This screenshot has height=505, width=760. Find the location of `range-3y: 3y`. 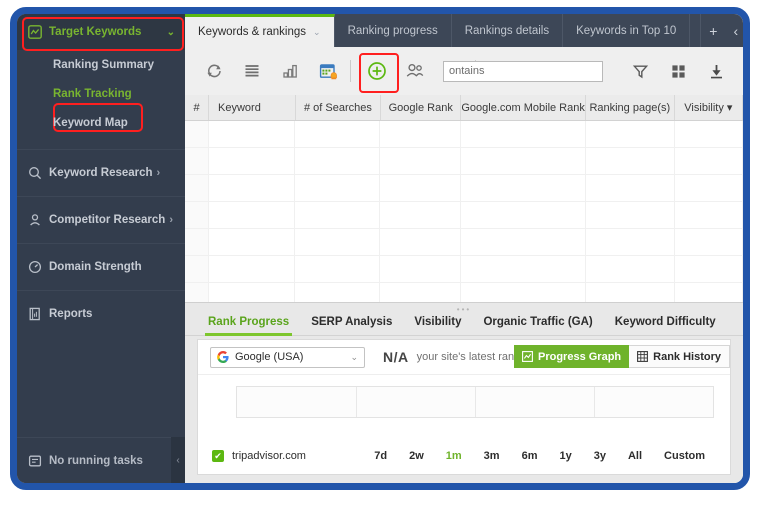

range-3y: 3y is located at coordinates (600, 456).